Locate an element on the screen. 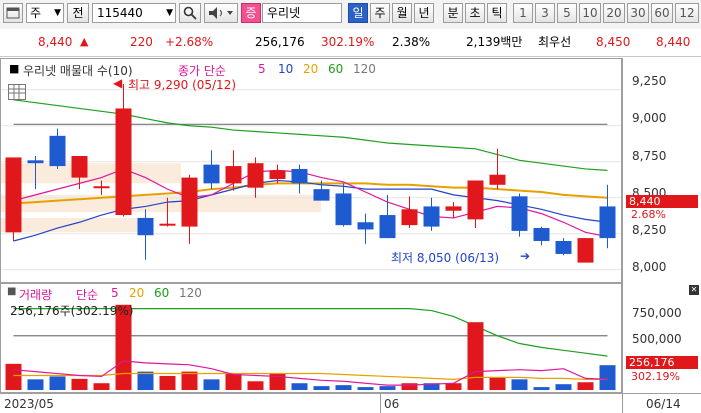 The height and width of the screenshot is (413, 701). interval-5: 5 is located at coordinates (567, 13).